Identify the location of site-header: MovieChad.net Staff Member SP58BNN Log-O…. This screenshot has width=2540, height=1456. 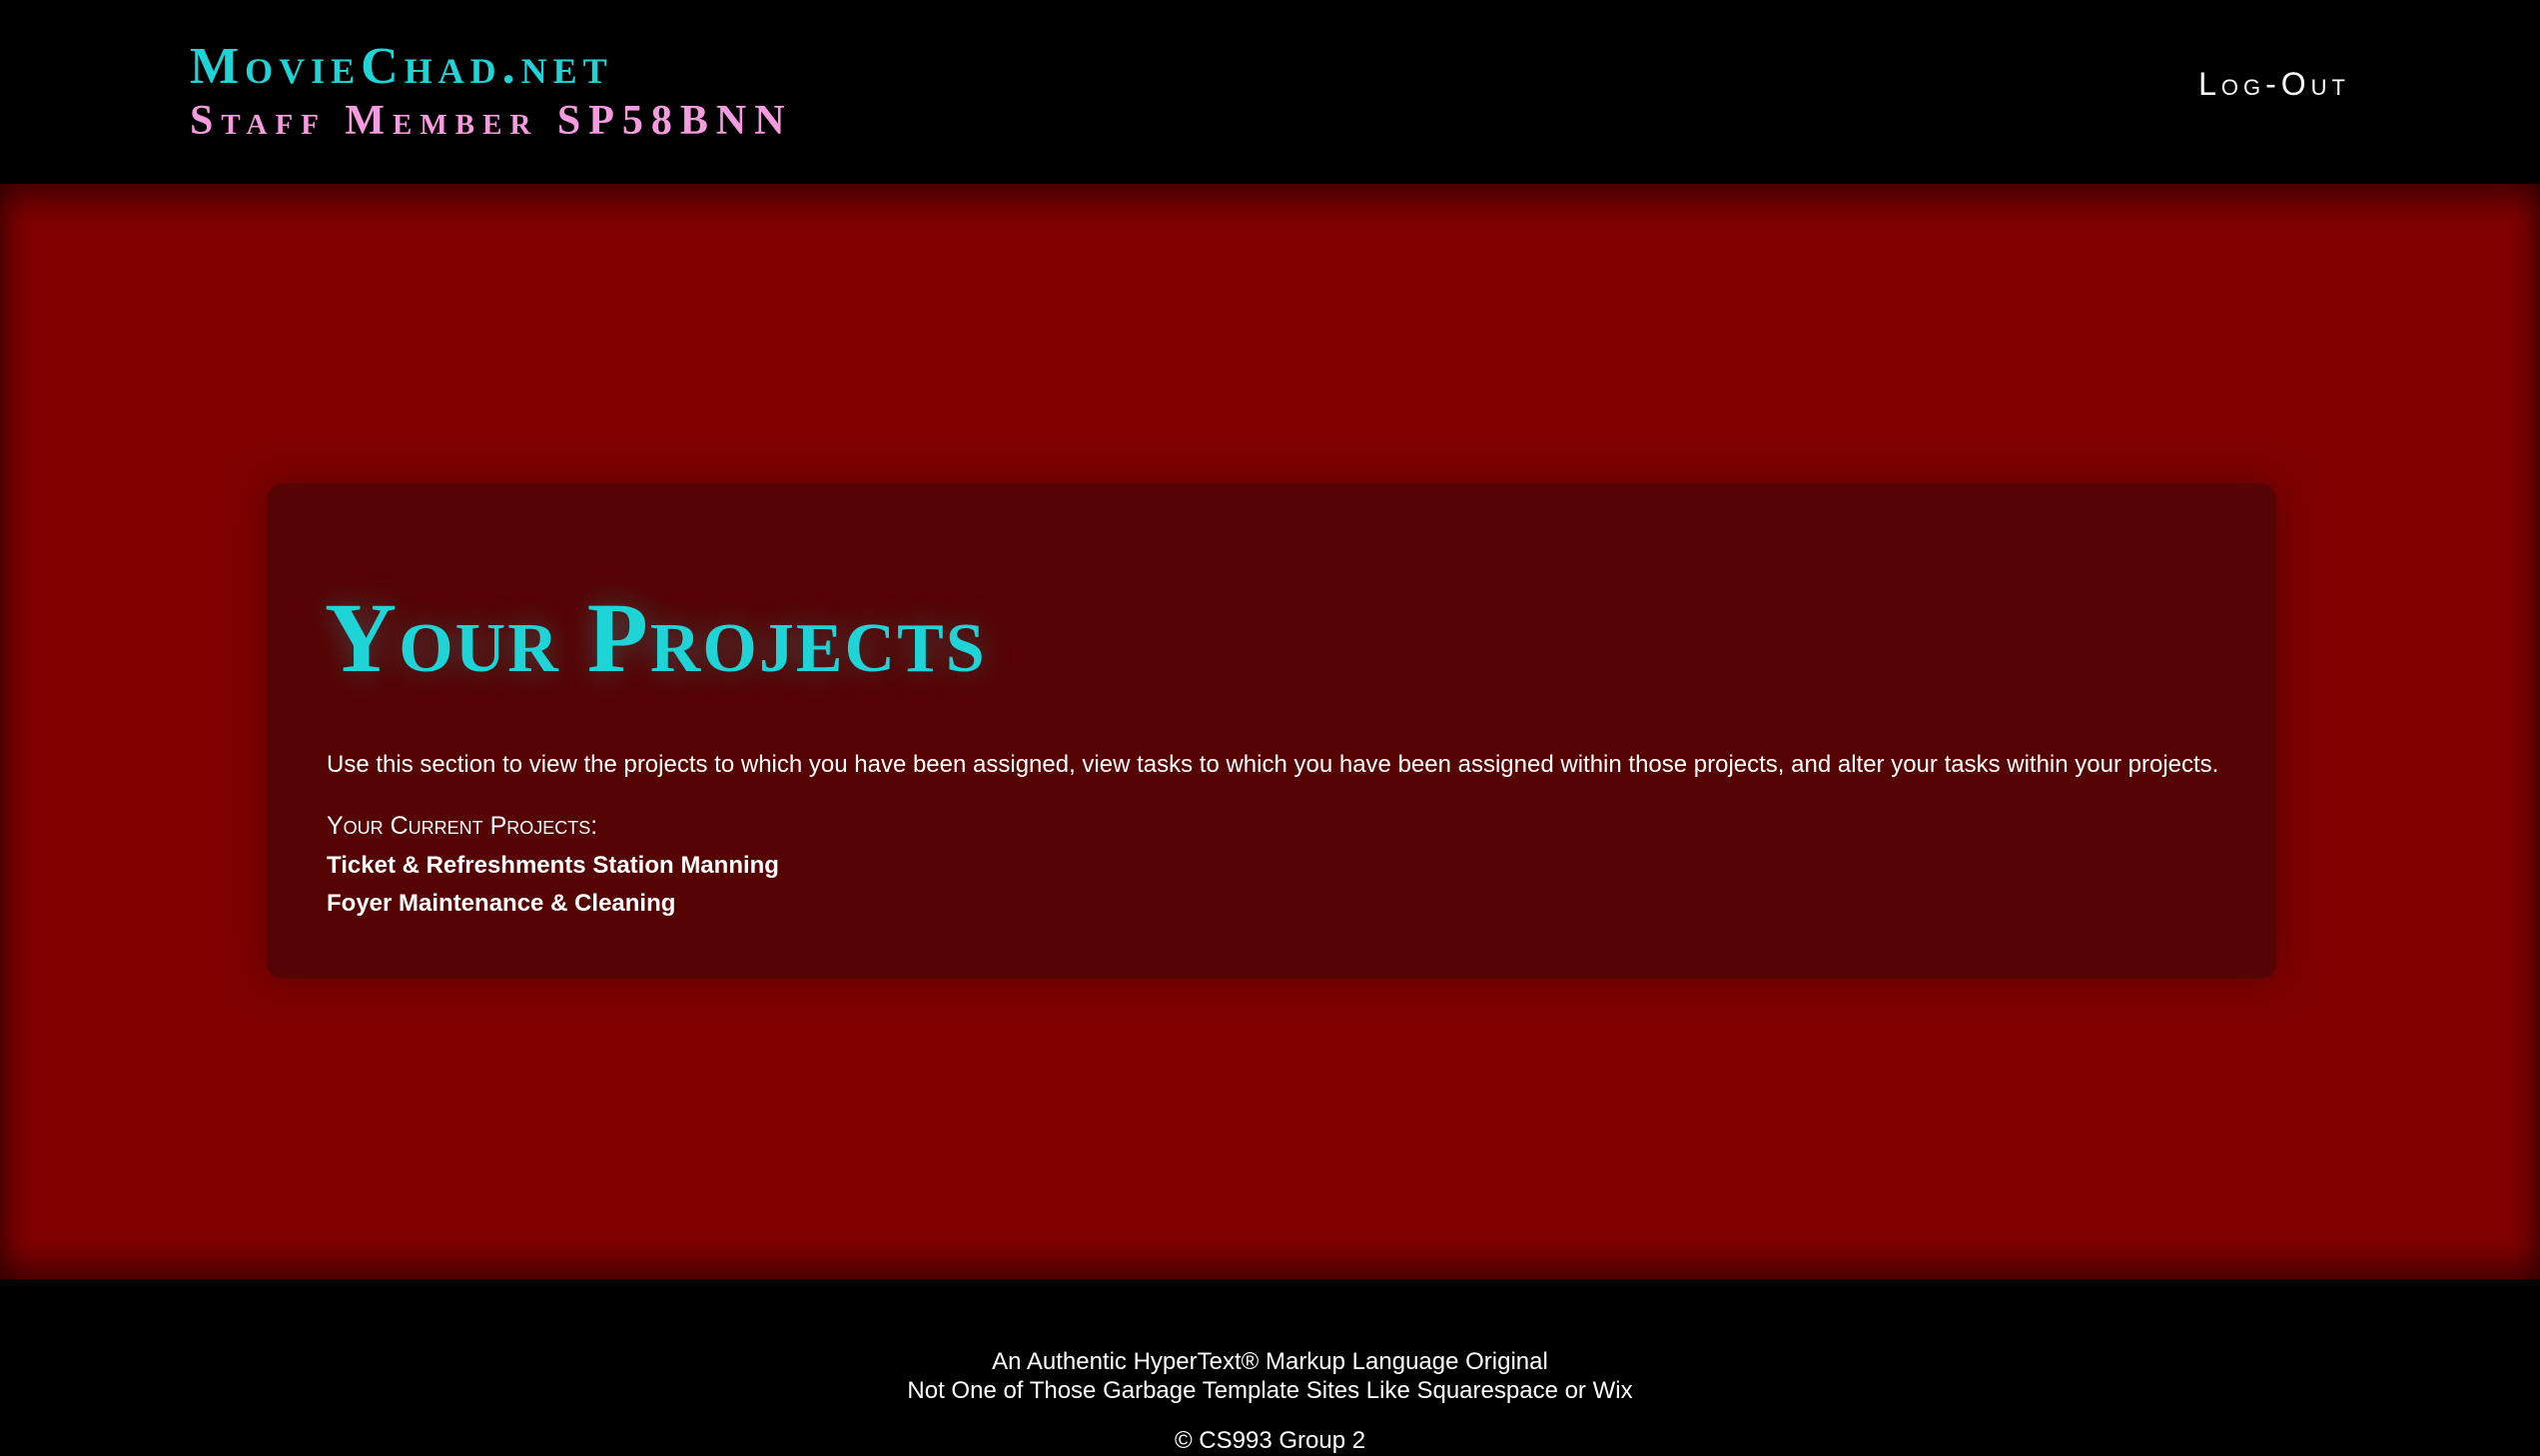
(1270, 92).